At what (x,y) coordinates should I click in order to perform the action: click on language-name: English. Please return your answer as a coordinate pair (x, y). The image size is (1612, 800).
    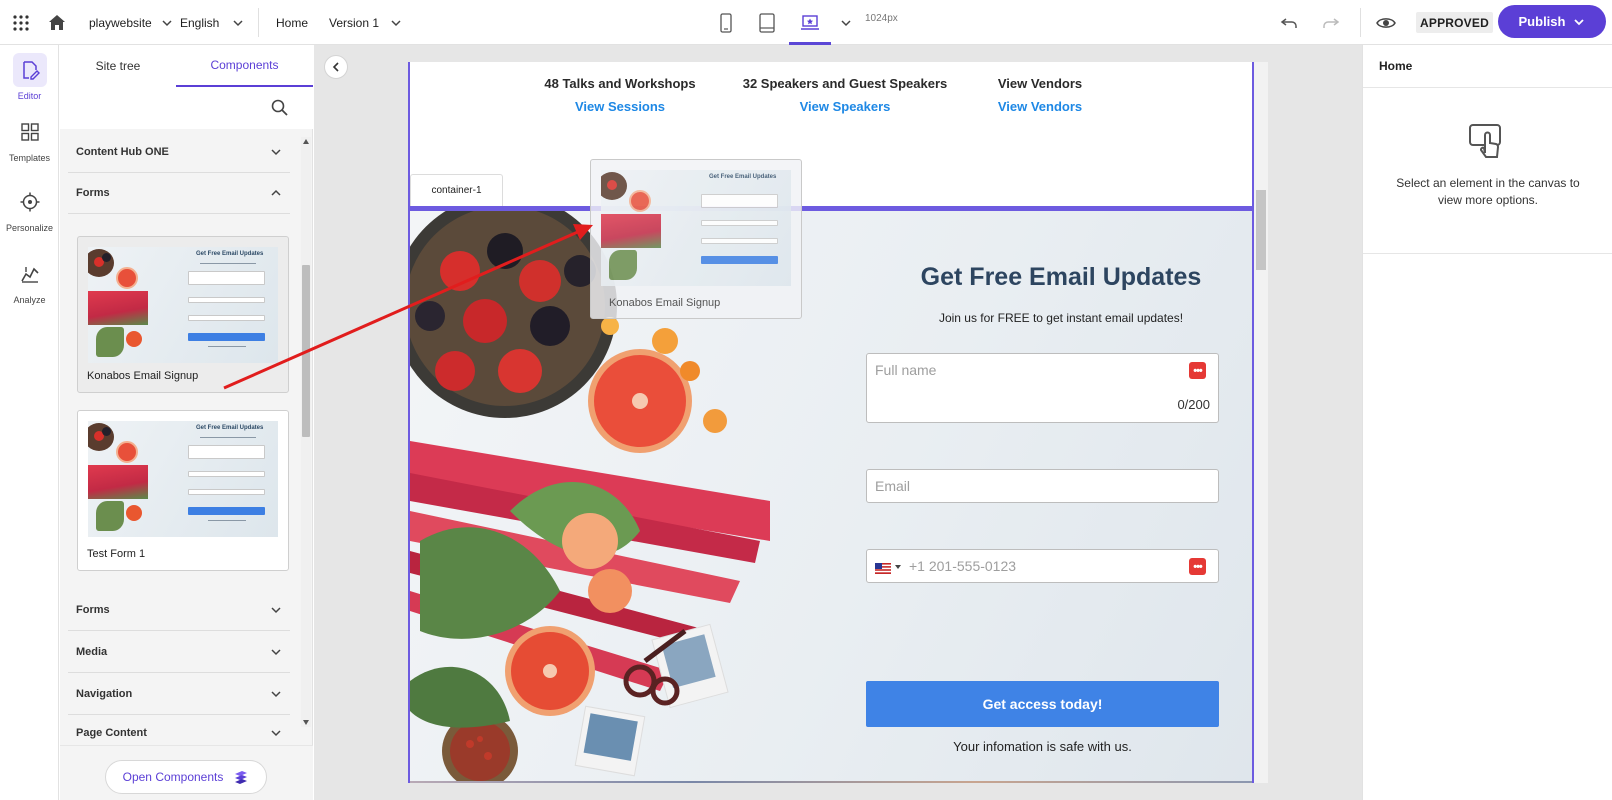
    Looking at the image, I should click on (200, 22).